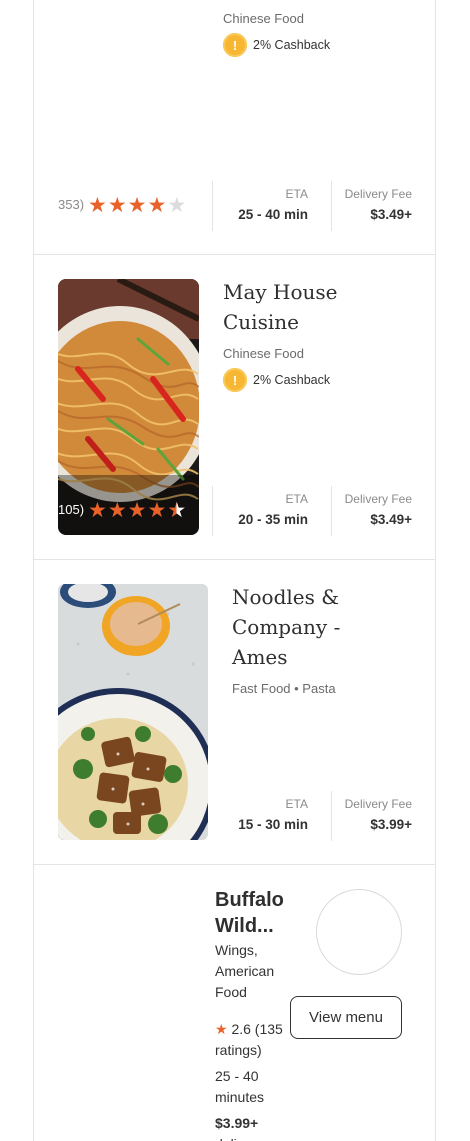  What do you see at coordinates (239, 1128) in the screenshot?
I see `delivery-fee: $3.99+ delivery` at bounding box center [239, 1128].